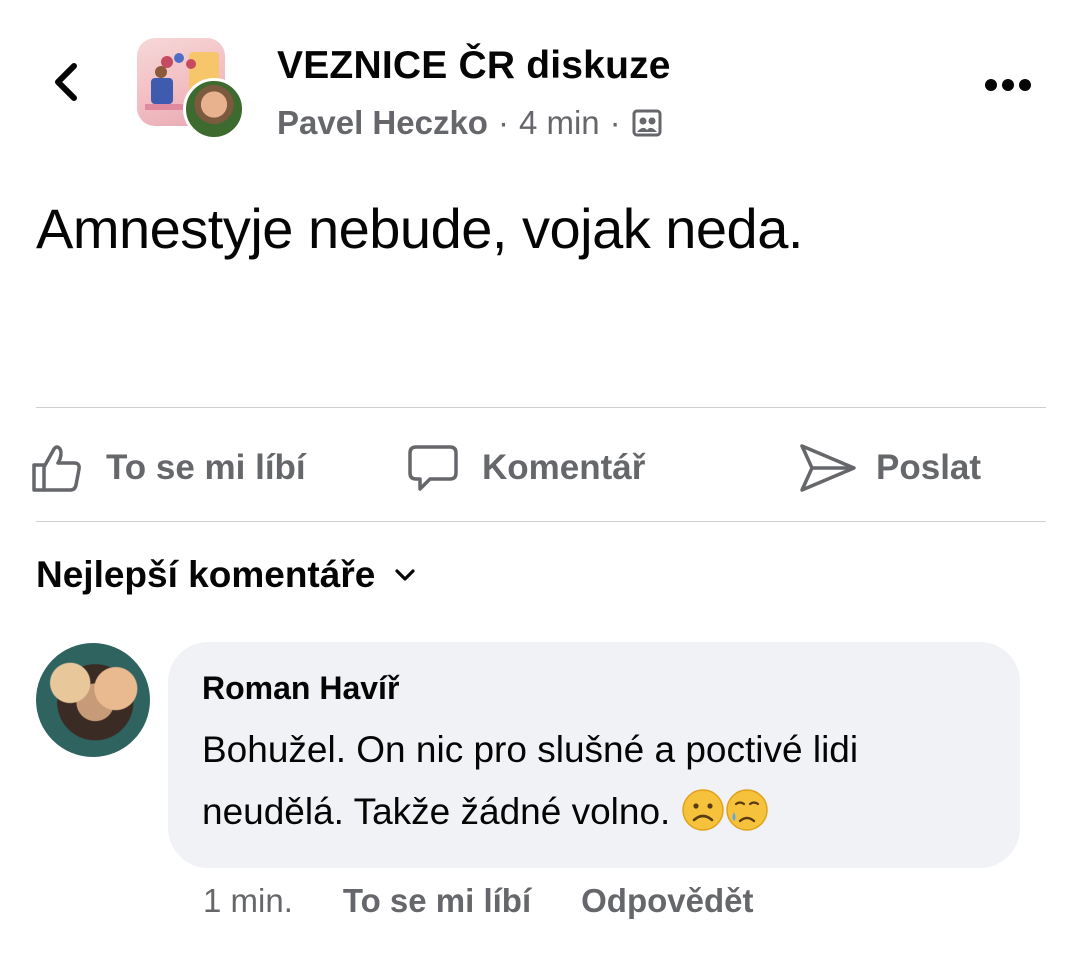  Describe the element at coordinates (382, 123) in the screenshot. I see `post-author-link: Pavel Heczko` at that location.